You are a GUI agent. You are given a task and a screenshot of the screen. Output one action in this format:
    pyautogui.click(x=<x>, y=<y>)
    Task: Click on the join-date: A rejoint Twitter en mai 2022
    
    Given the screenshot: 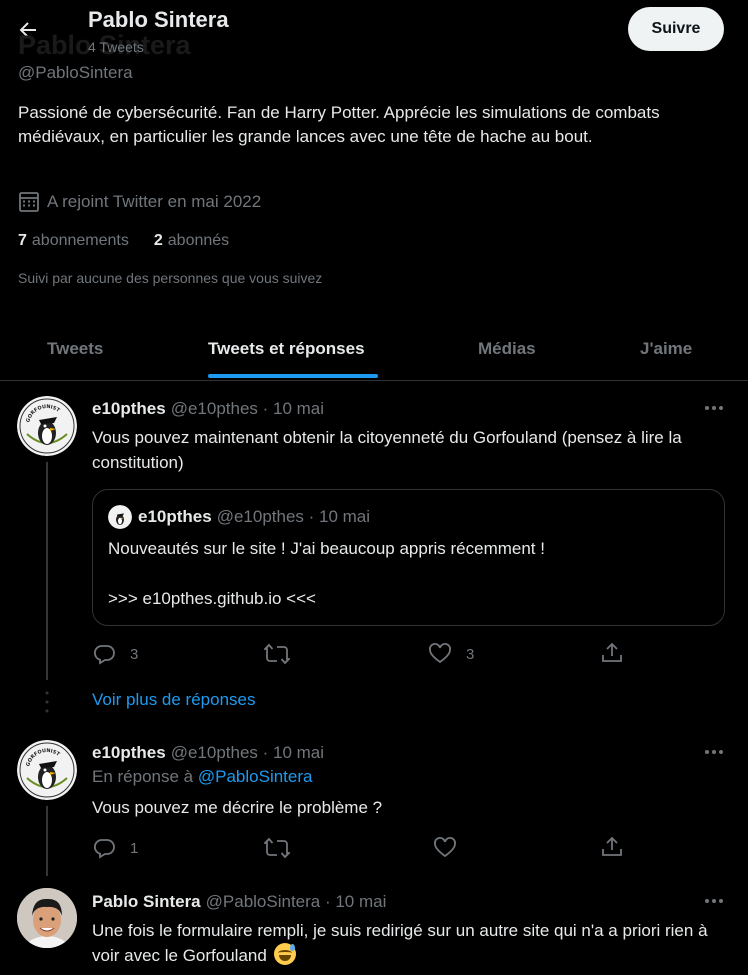 What is the action you would take?
    pyautogui.click(x=139, y=202)
    